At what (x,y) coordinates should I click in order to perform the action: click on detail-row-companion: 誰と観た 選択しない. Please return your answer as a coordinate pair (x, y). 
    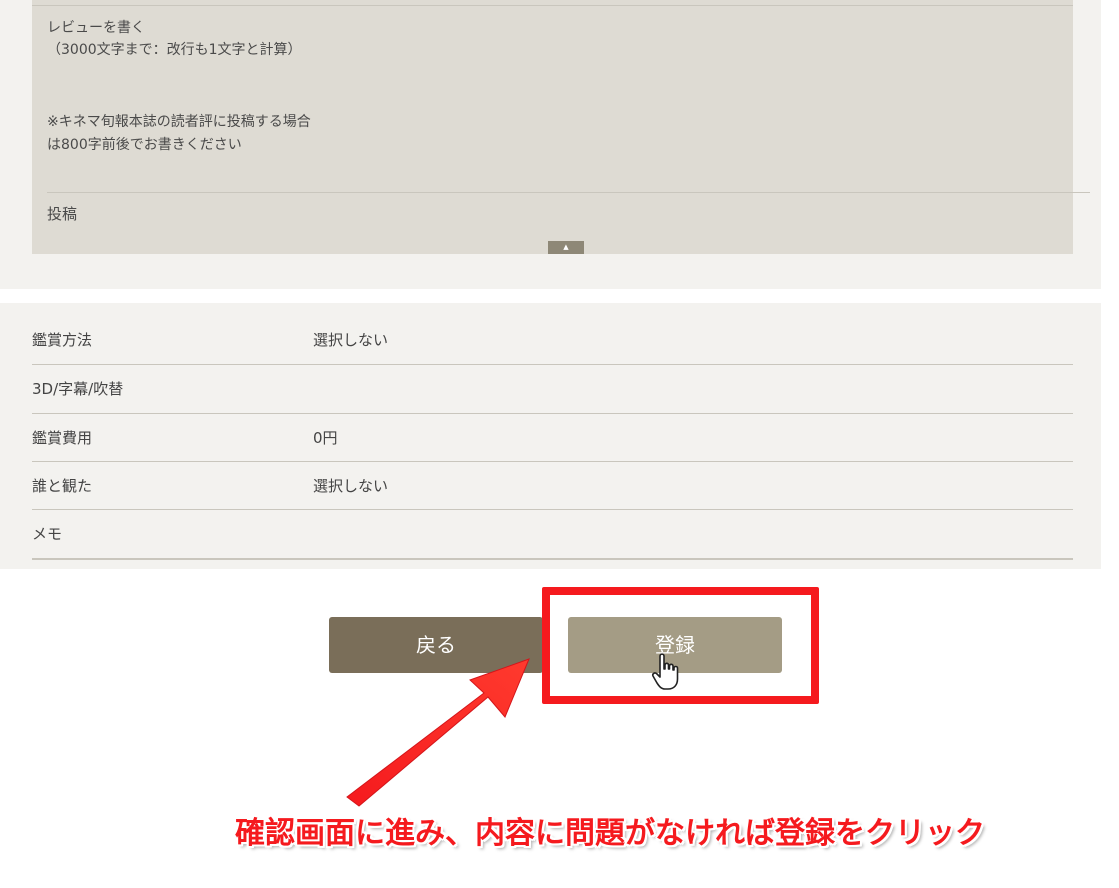
    Looking at the image, I should click on (552, 486).